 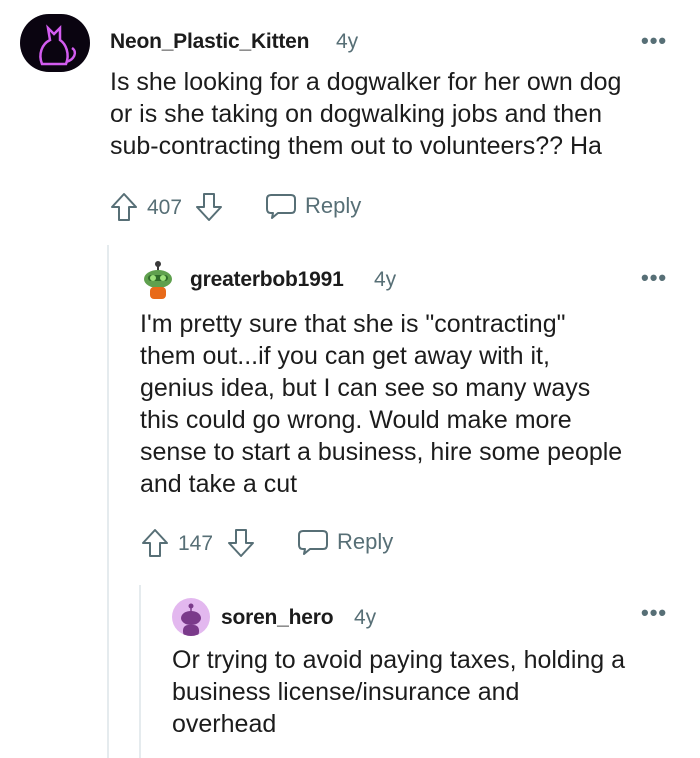 I want to click on comment-username: Neon_Plastic_Kitten, so click(x=209, y=42).